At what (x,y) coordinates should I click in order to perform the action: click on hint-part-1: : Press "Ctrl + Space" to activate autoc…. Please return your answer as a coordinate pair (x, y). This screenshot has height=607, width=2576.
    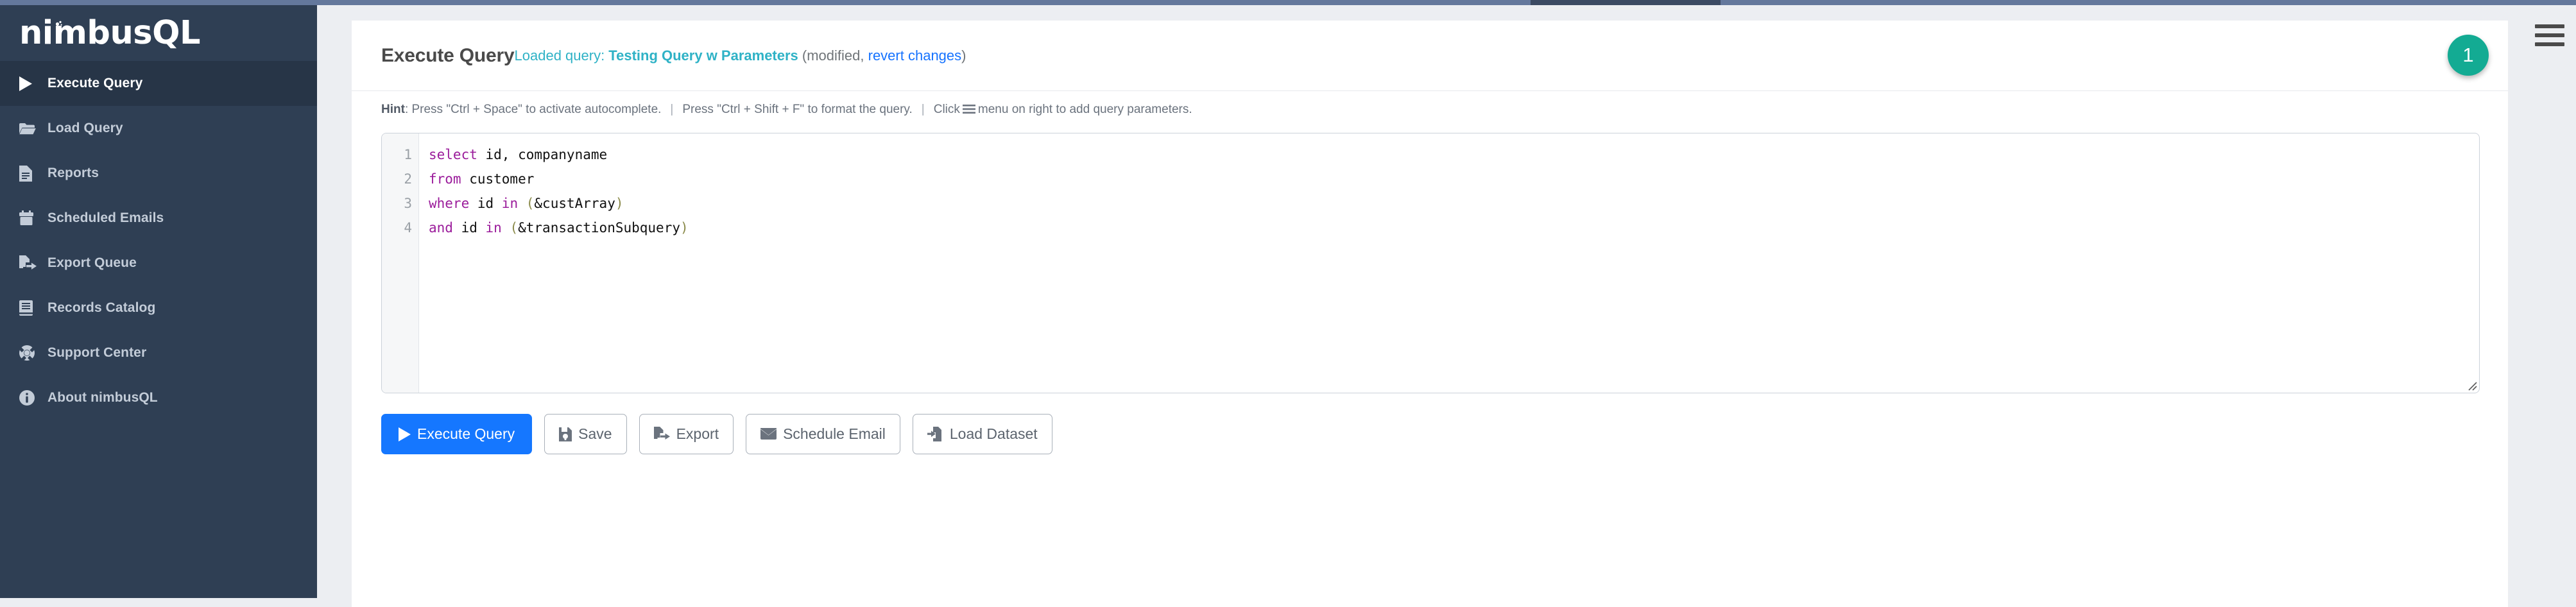
    Looking at the image, I should click on (533, 110).